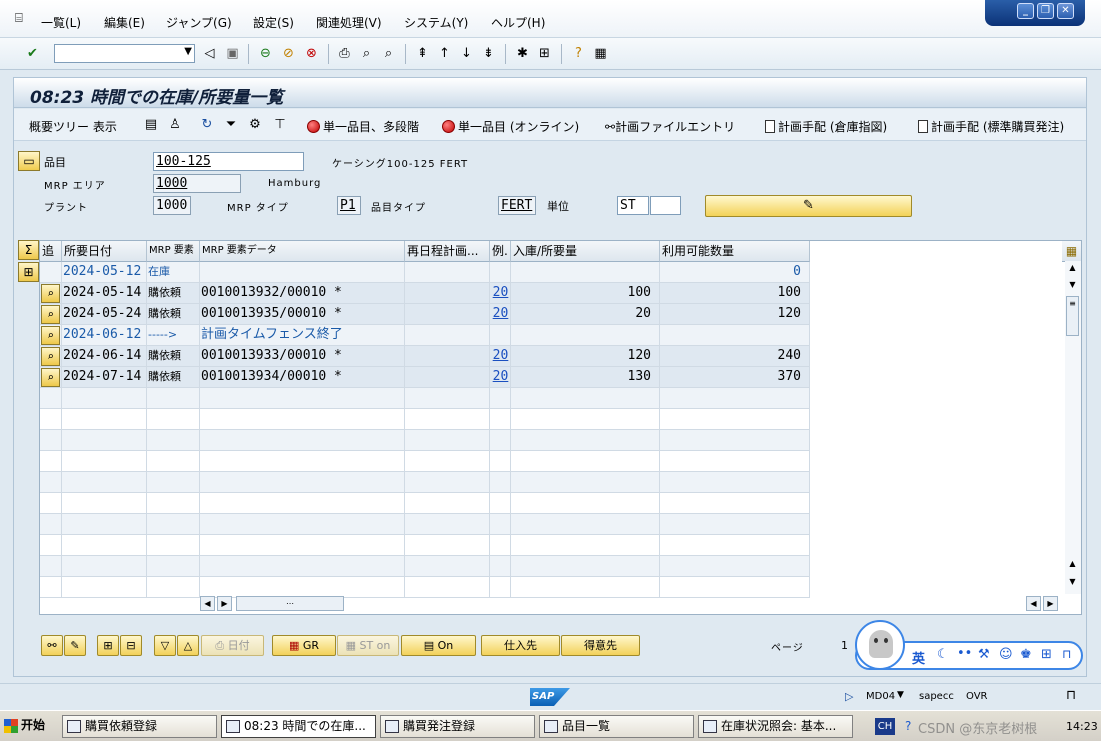 The width and height of the screenshot is (1101, 741). I want to click on menu-system: システム(Y), so click(436, 22).